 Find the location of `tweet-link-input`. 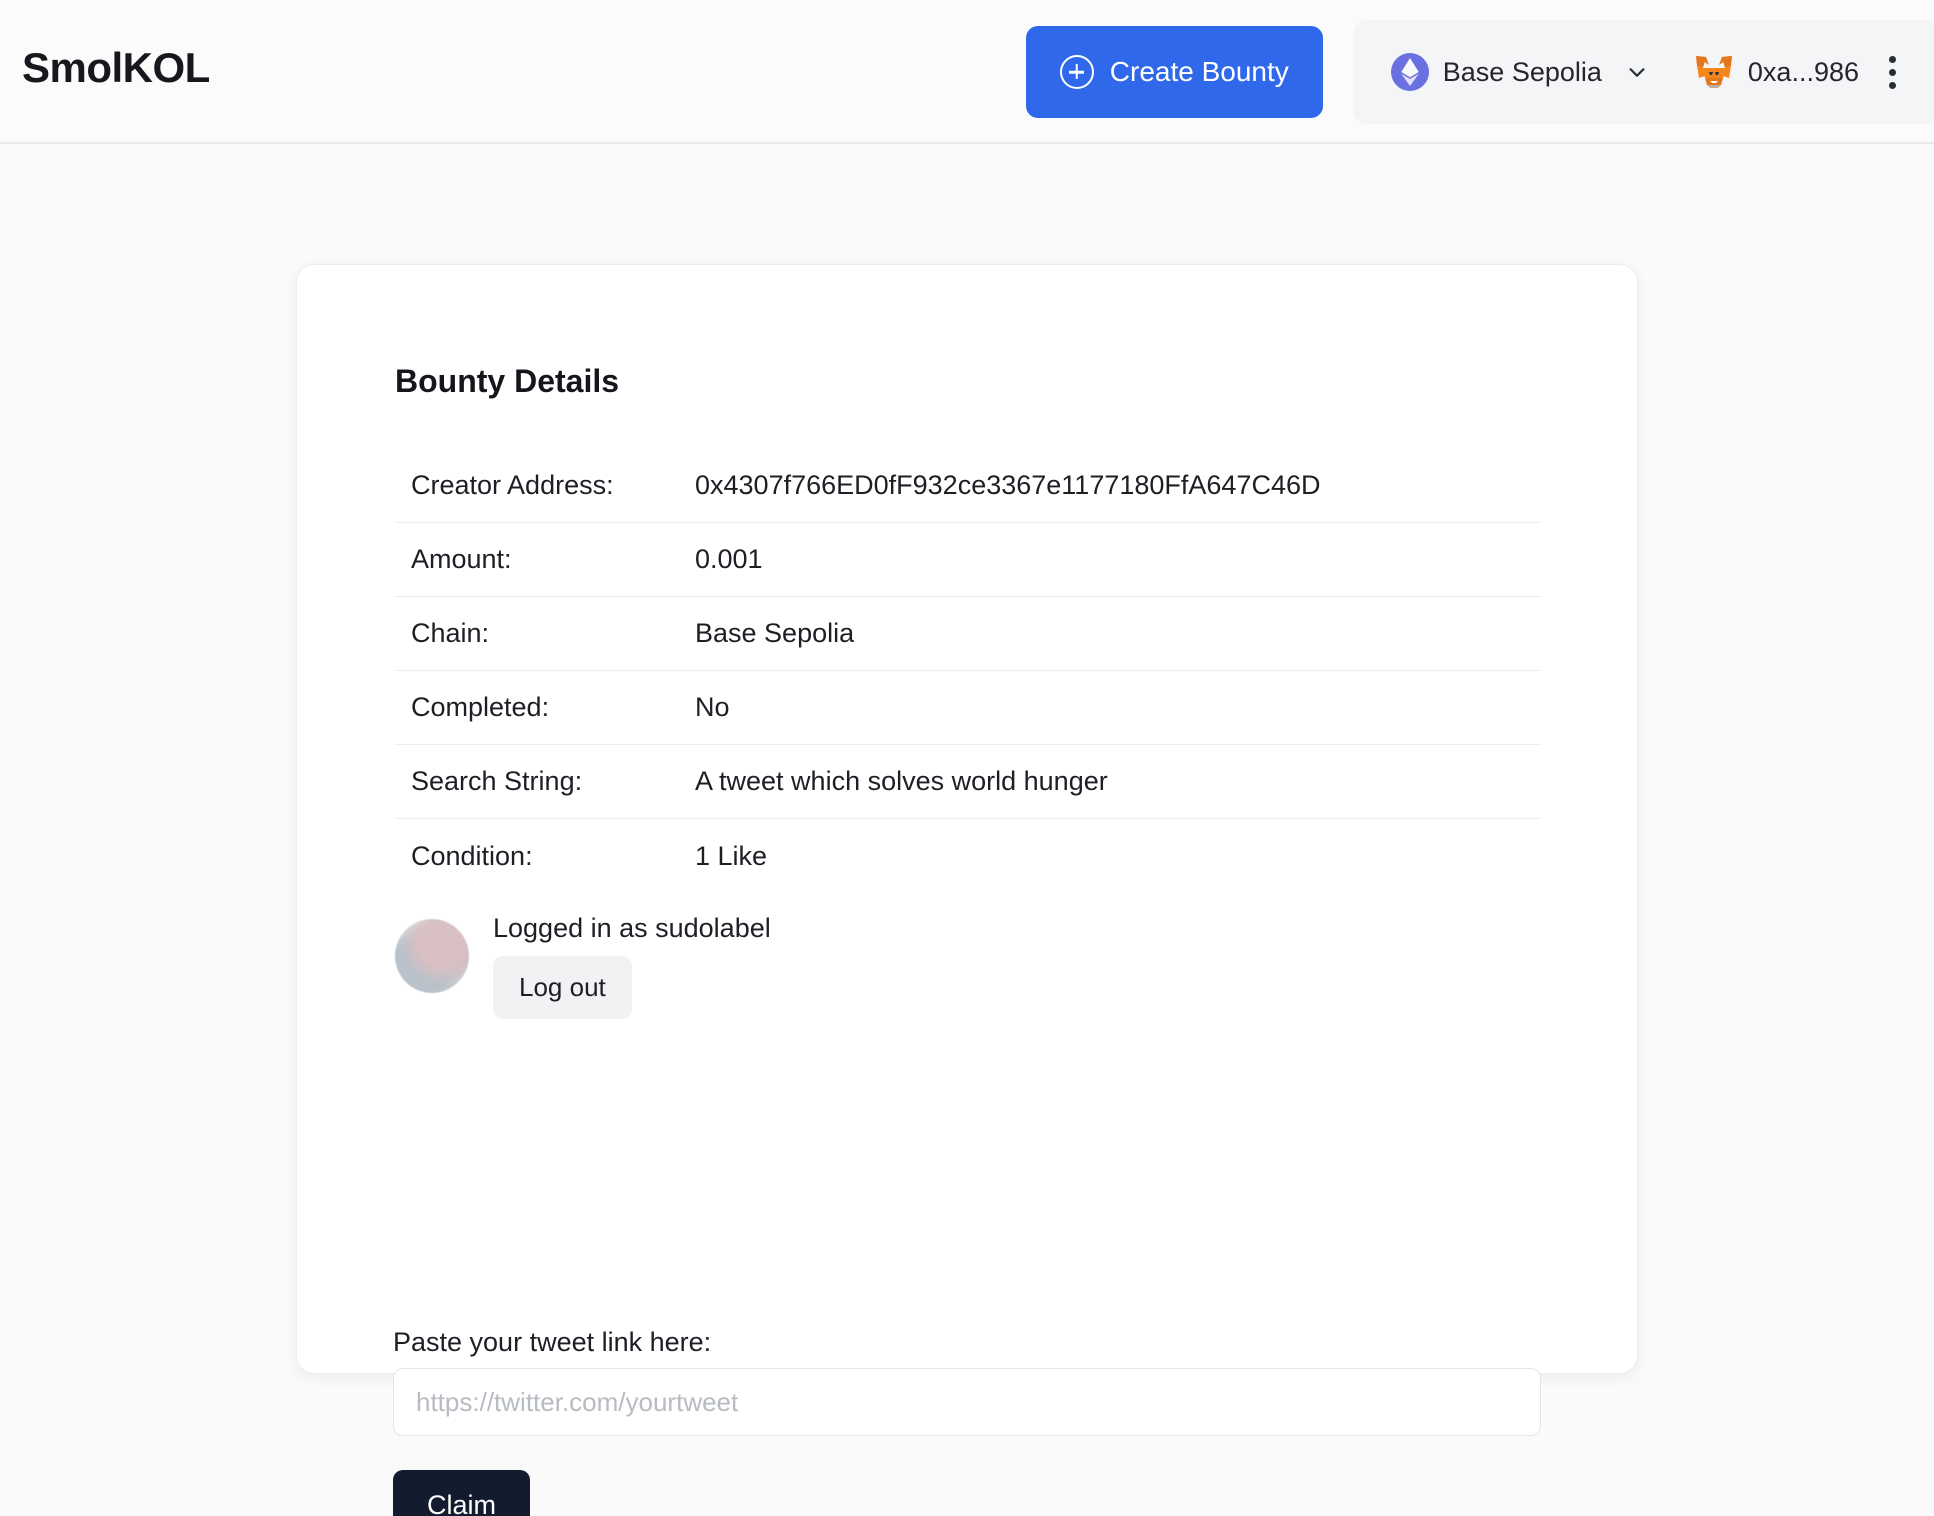

tweet-link-input is located at coordinates (967, 1402).